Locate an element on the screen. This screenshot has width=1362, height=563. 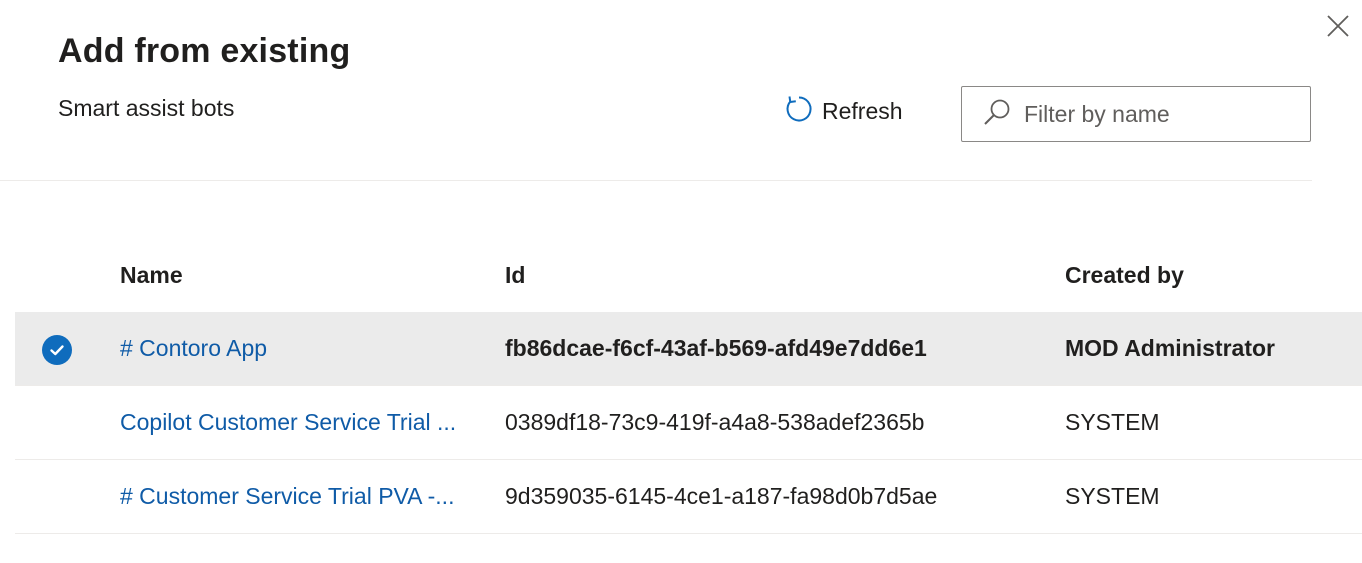
row-created-by: MOD Administrator is located at coordinates (1170, 348).